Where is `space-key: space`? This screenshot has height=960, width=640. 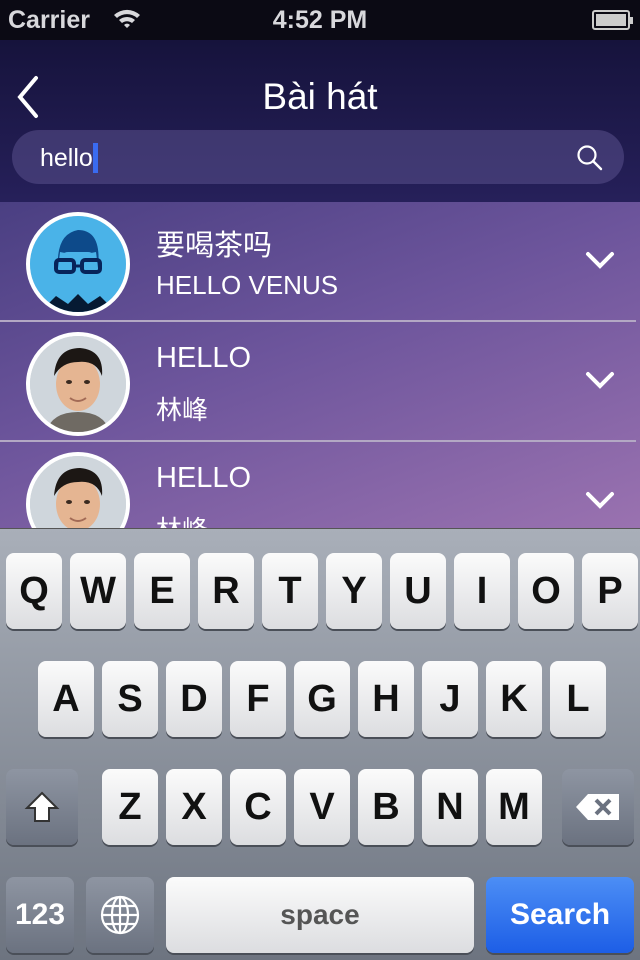 space-key: space is located at coordinates (320, 915).